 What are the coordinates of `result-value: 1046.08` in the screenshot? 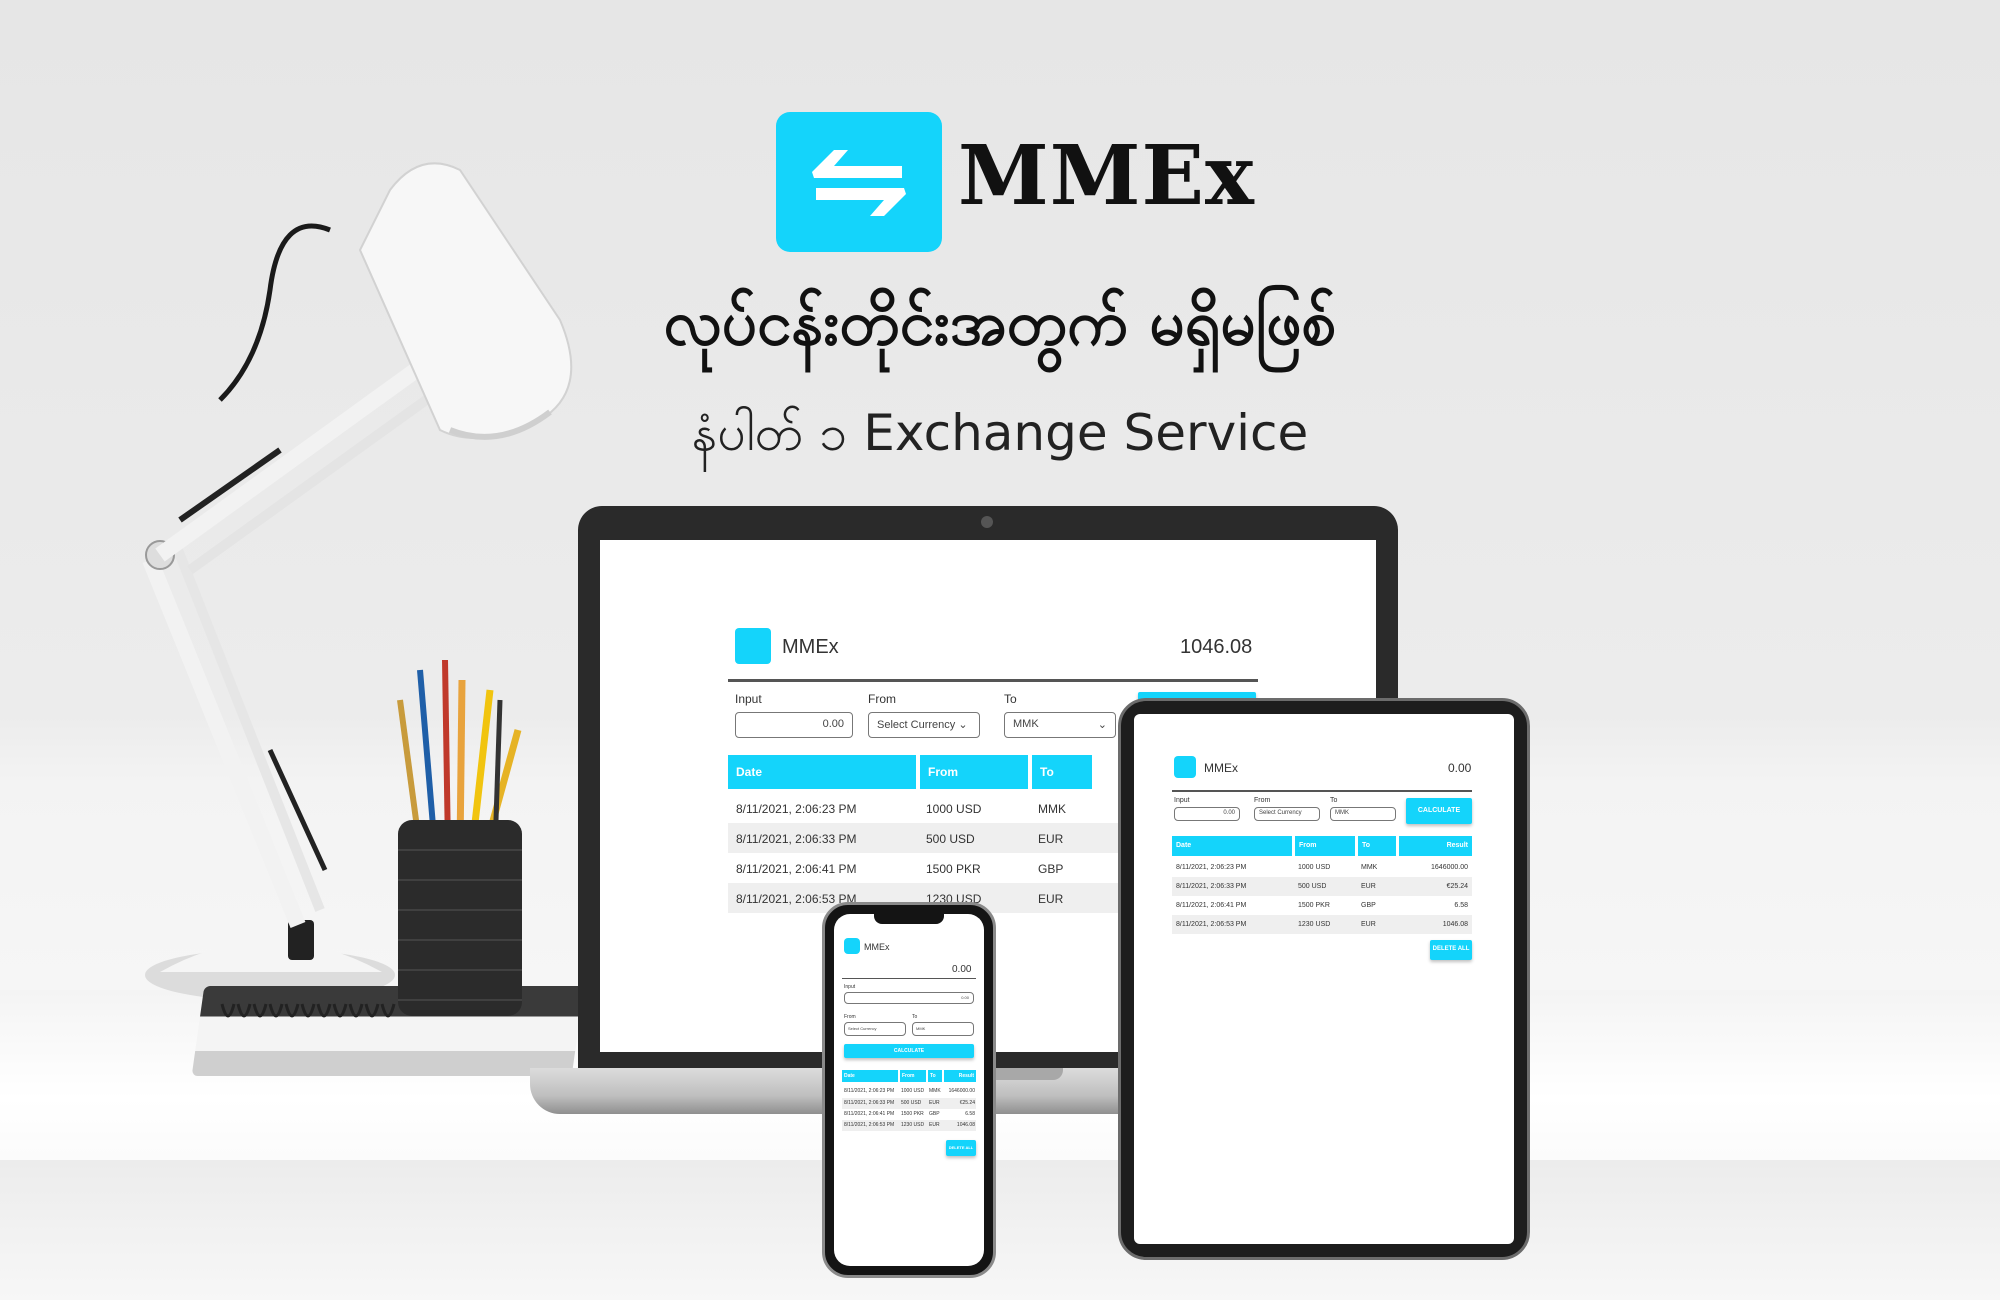 It's located at (1216, 647).